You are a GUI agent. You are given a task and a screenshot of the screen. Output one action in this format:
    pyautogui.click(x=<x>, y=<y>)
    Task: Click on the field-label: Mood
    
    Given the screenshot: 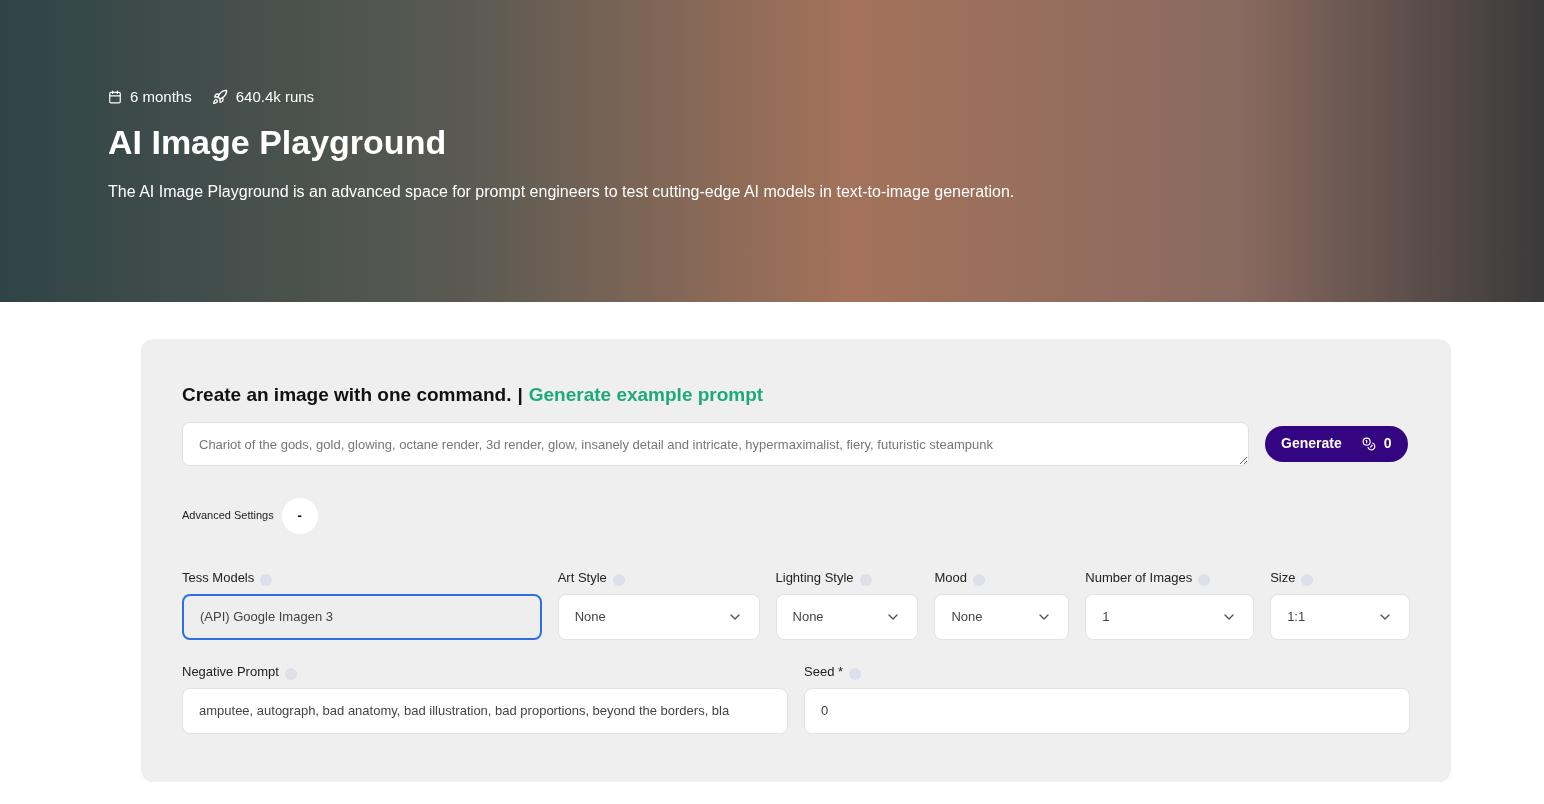 What is the action you would take?
    pyautogui.click(x=950, y=577)
    